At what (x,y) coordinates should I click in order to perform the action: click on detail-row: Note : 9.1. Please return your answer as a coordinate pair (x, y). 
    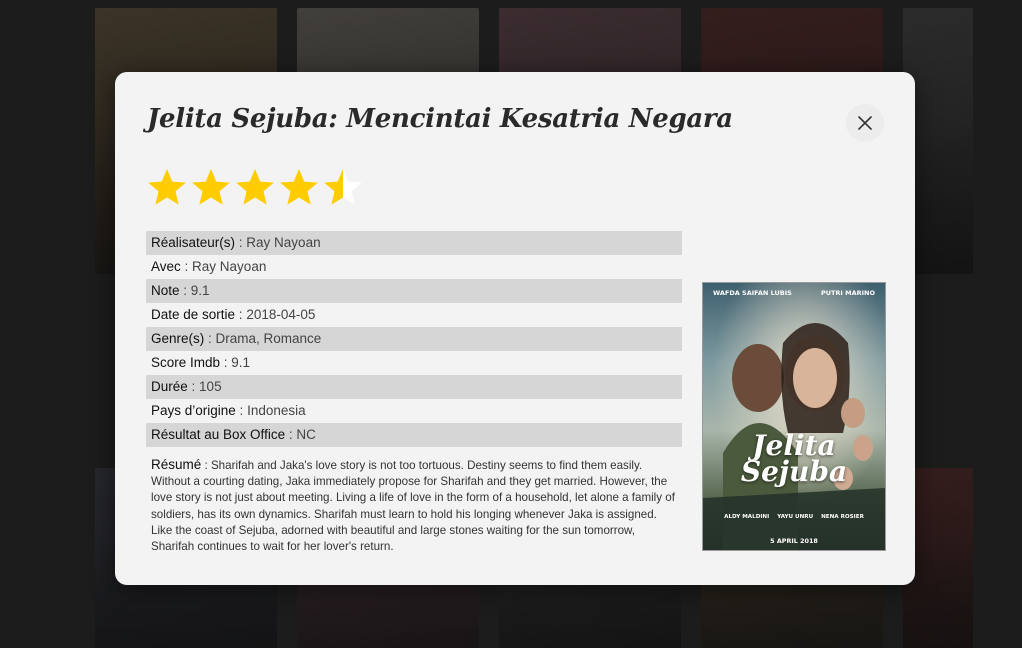
    Looking at the image, I should click on (414, 291).